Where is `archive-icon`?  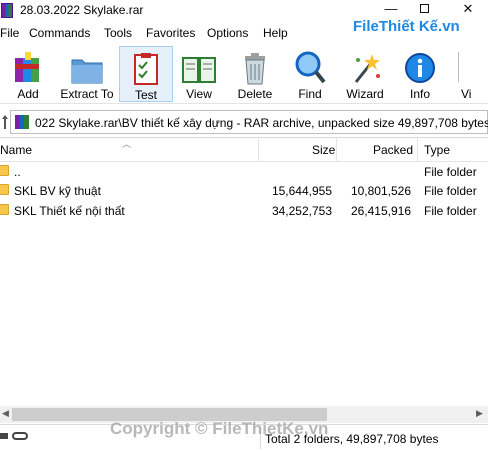
archive-icon is located at coordinates (22, 122).